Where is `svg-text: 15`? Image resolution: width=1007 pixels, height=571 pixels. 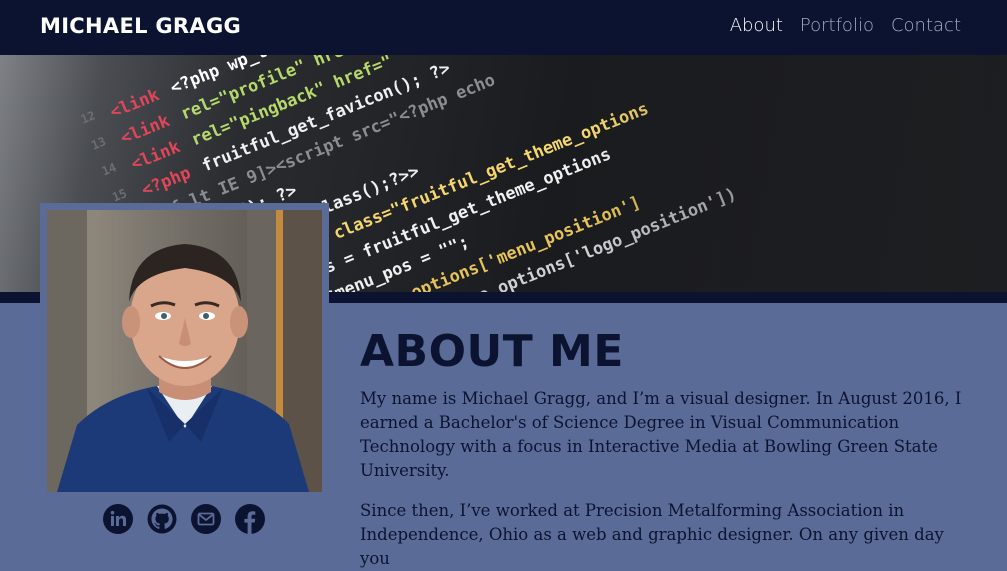
svg-text: 15 is located at coordinates (119, 195).